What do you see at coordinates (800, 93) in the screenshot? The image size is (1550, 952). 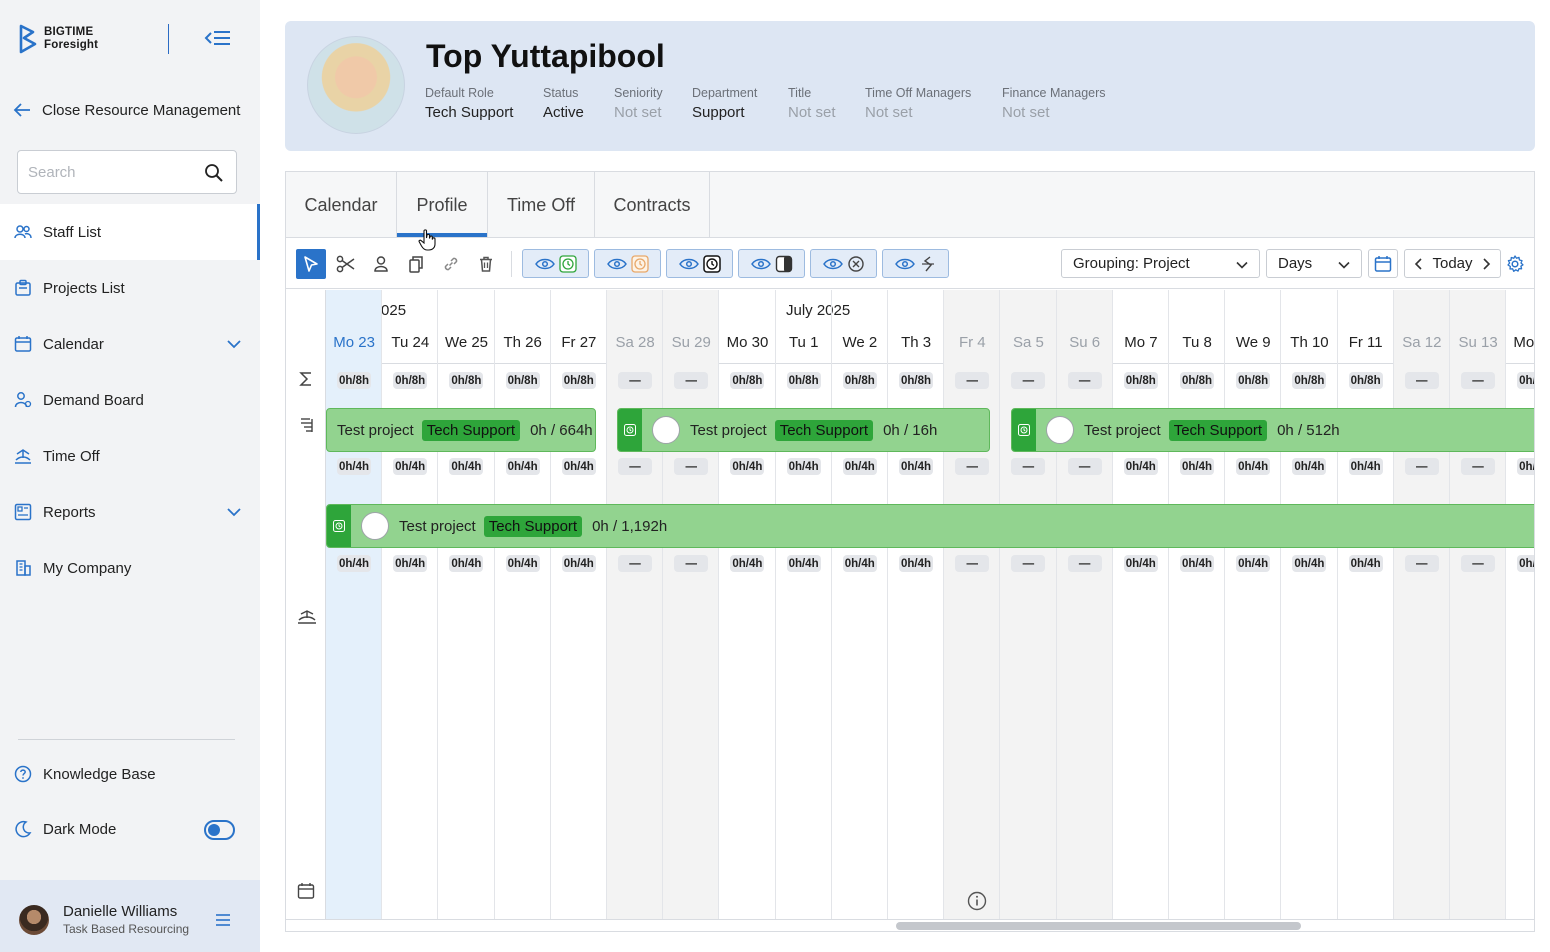 I see `meta-label: Title` at bounding box center [800, 93].